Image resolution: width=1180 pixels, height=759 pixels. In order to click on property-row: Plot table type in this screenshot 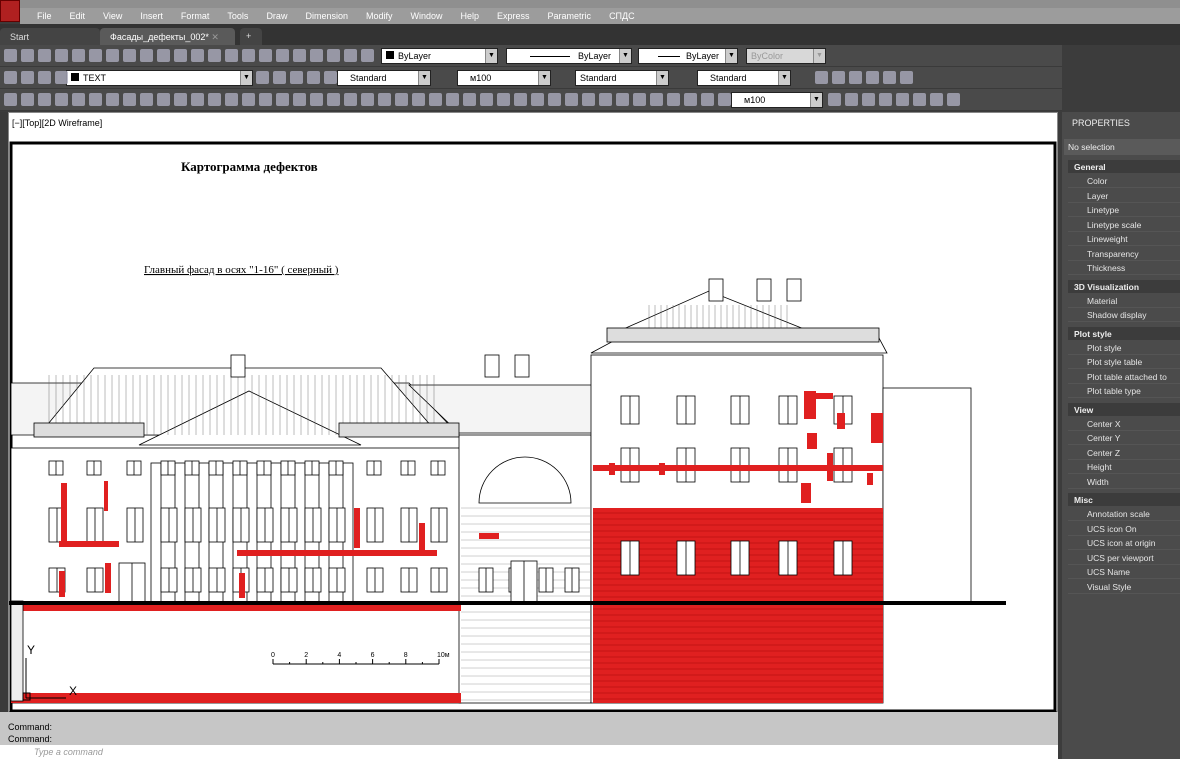, I will do `click(1124, 391)`.